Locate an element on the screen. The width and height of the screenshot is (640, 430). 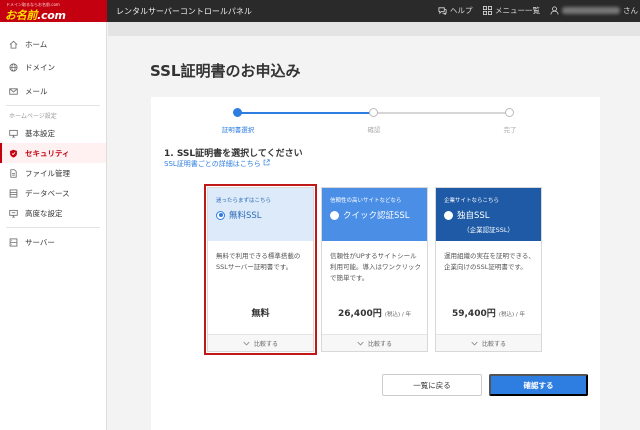
sidebar-item-file-manager: ファイル管理 is located at coordinates (53, 173).